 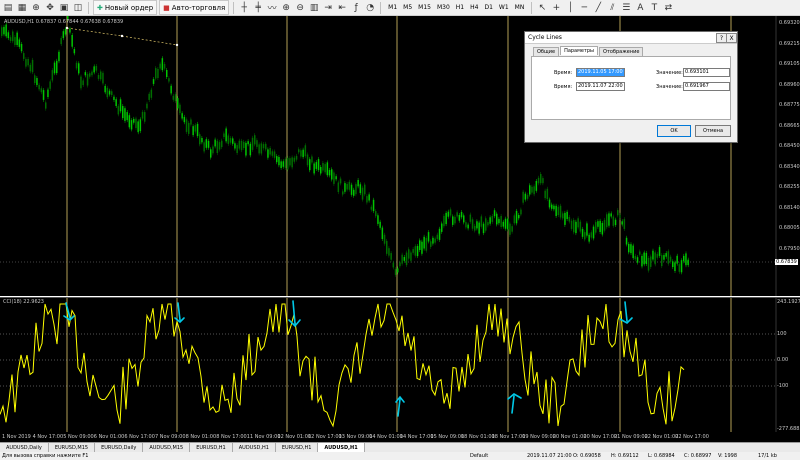 What do you see at coordinates (563, 87) in the screenshot?
I see `time2-label: Время:` at bounding box center [563, 87].